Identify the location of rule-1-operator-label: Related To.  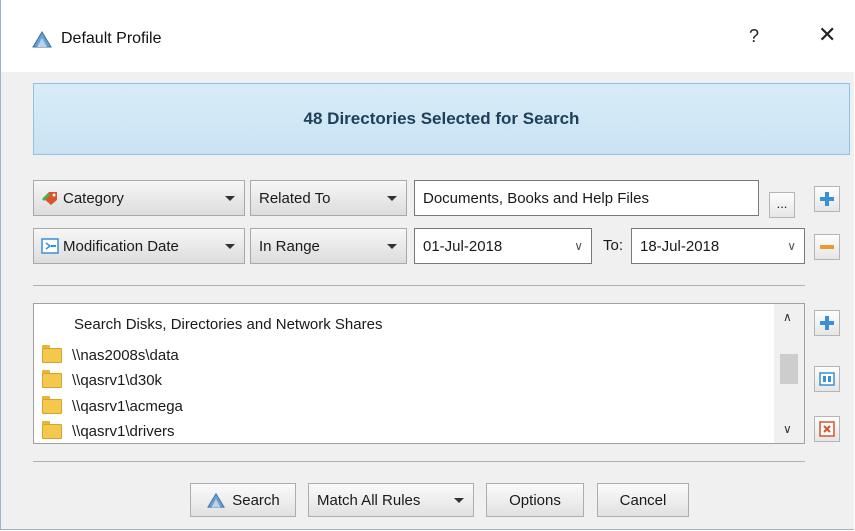
(295, 198).